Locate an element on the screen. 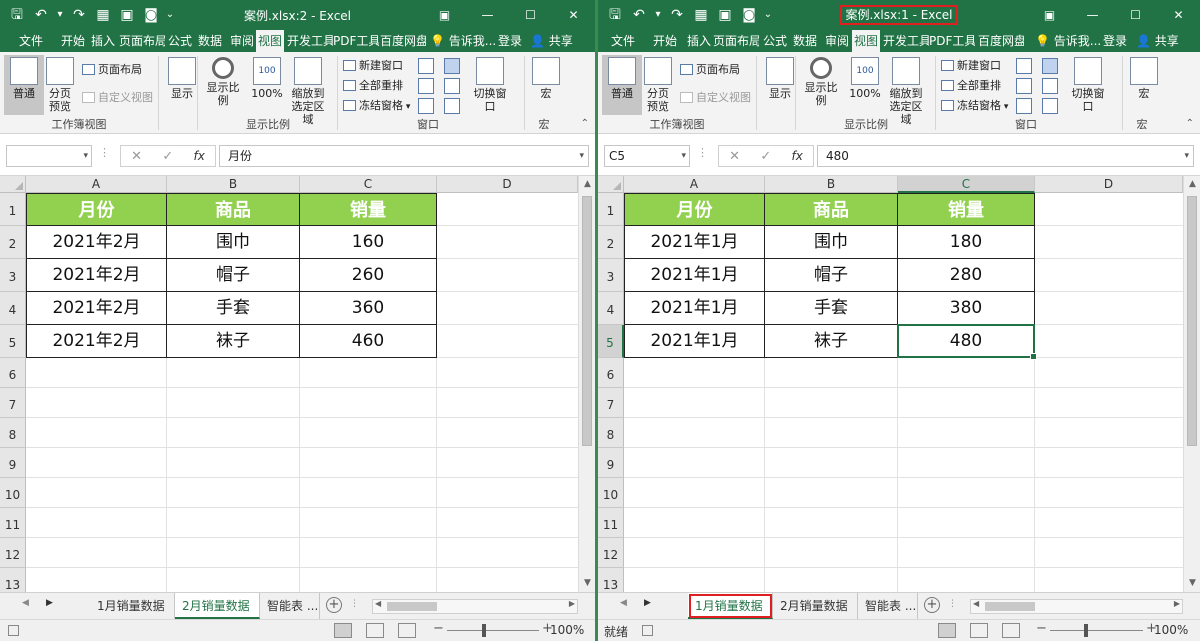 Image resolution: width=1200 pixels, height=641 pixels. camera-icon: ◙ is located at coordinates (749, 15).